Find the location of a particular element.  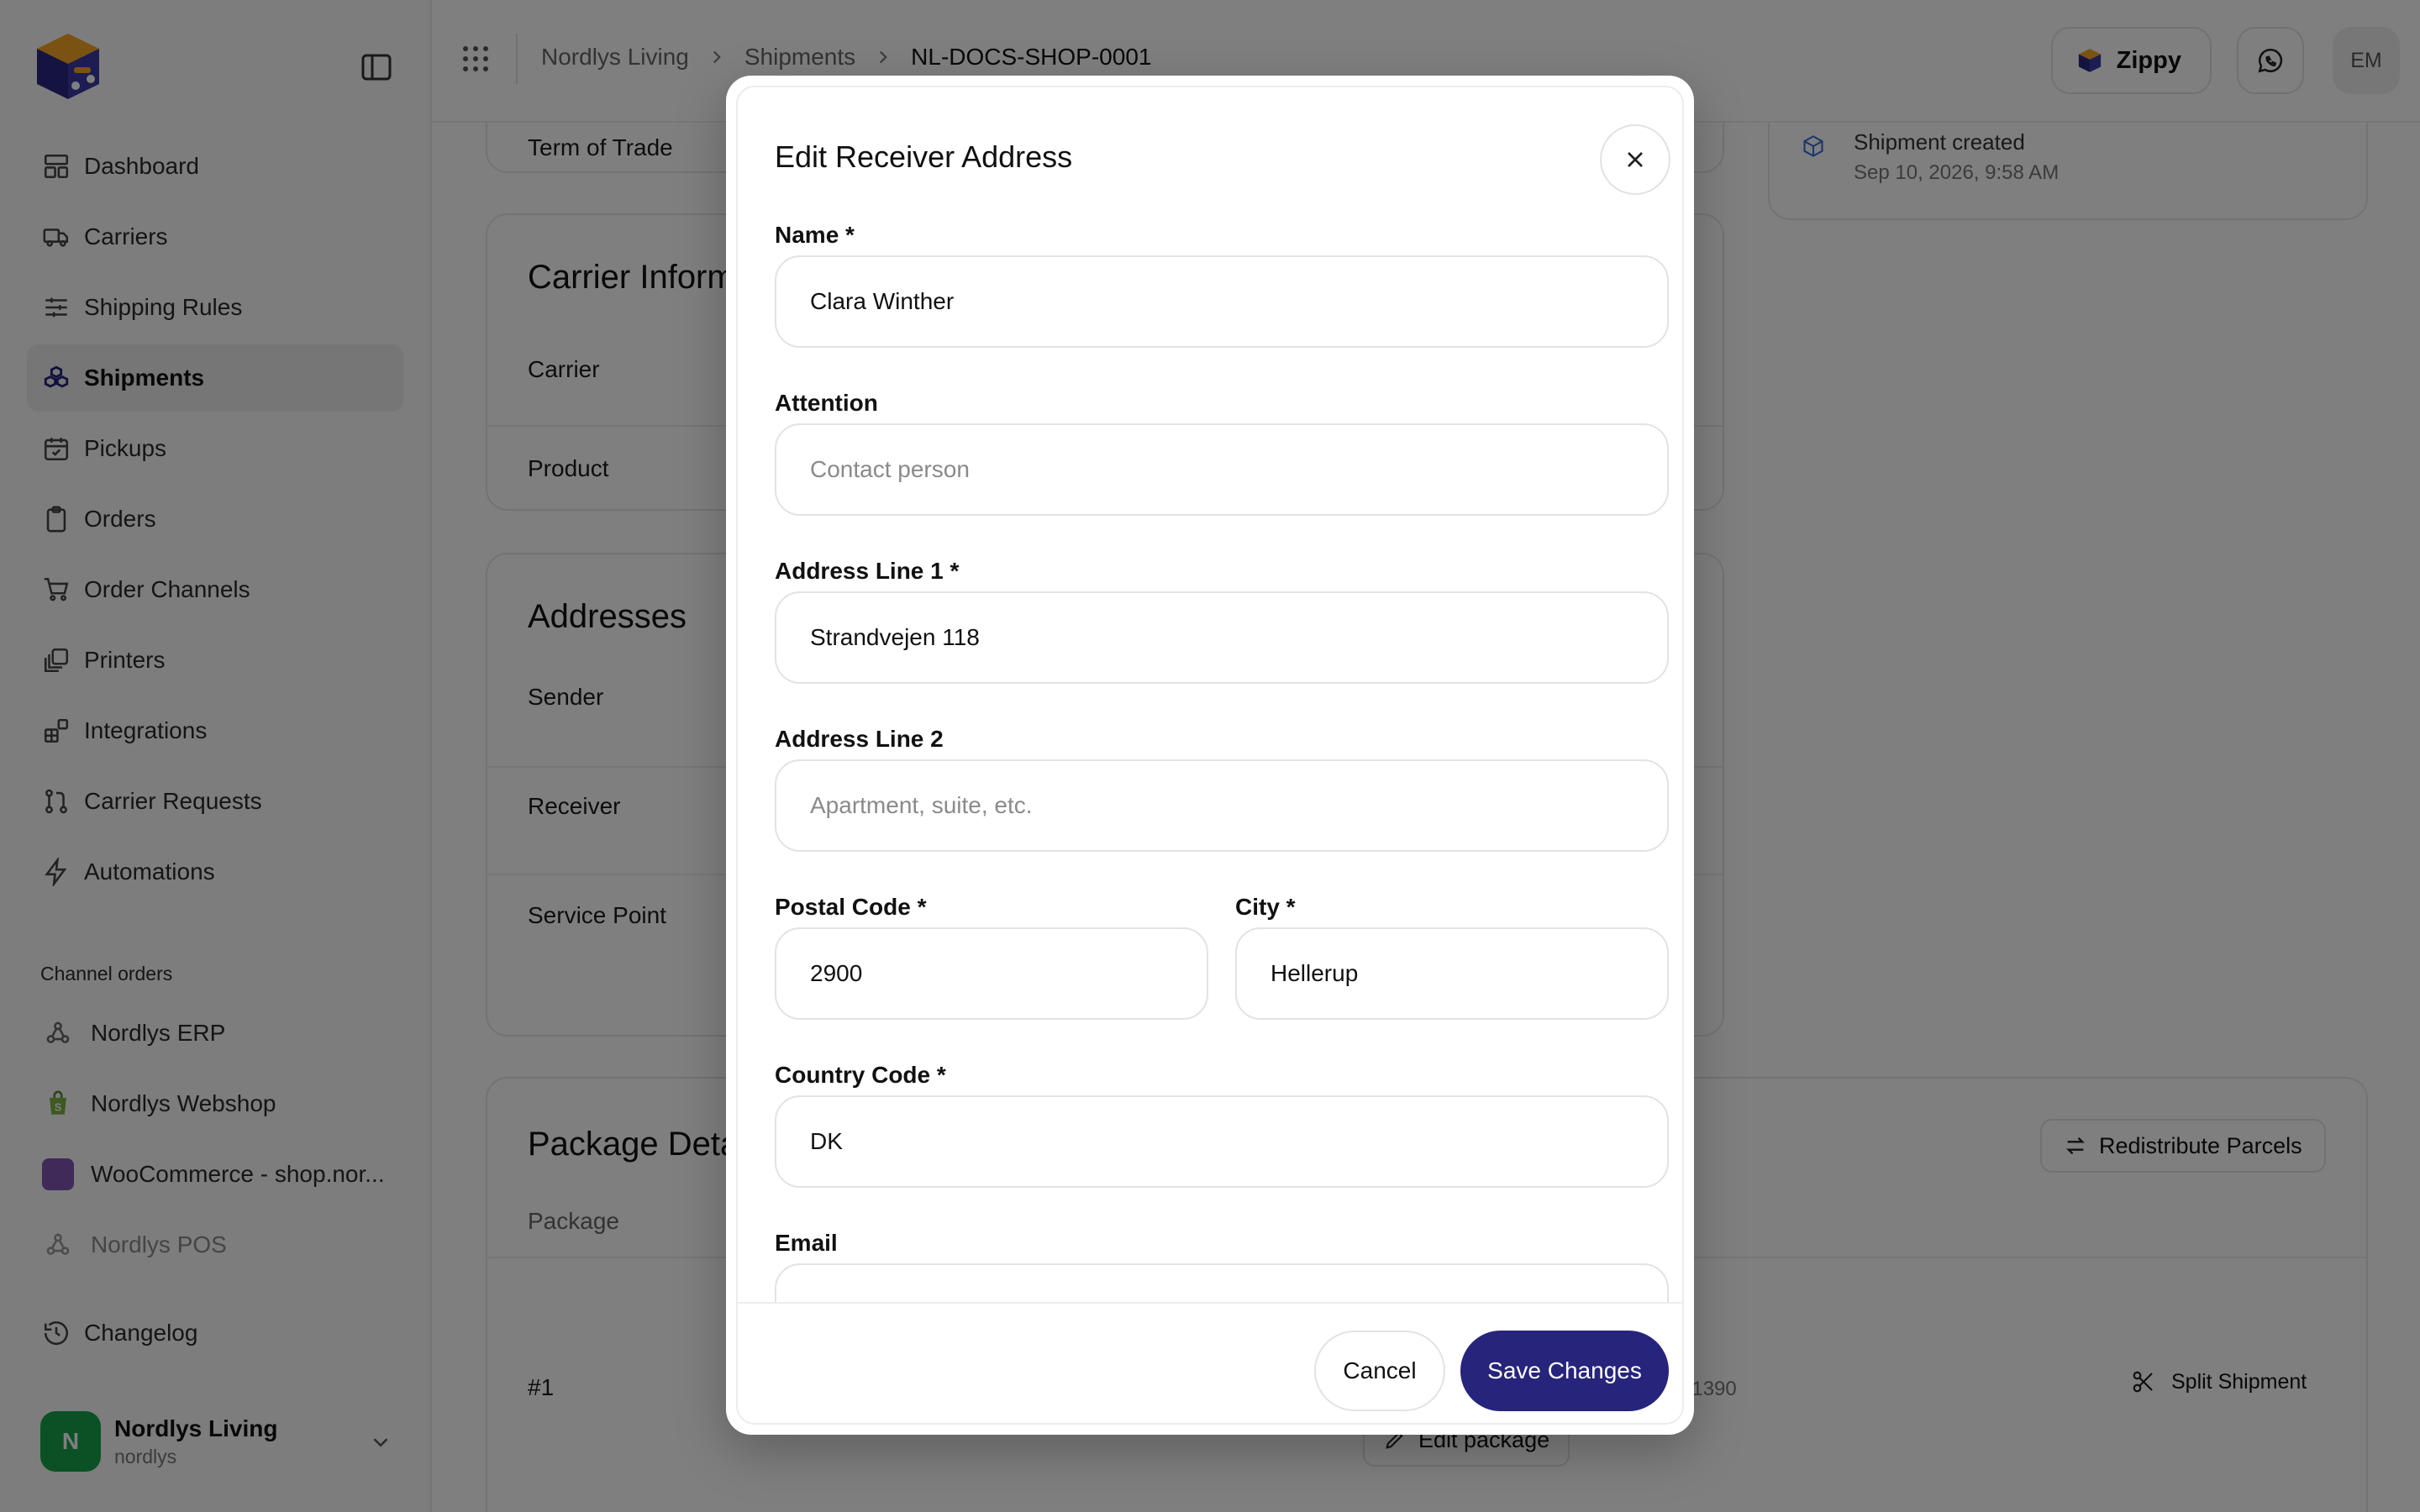

close-button is located at coordinates (1635, 159).